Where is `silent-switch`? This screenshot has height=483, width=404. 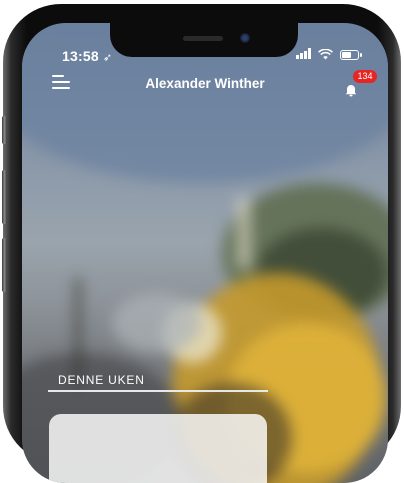
silent-switch is located at coordinates (4, 130).